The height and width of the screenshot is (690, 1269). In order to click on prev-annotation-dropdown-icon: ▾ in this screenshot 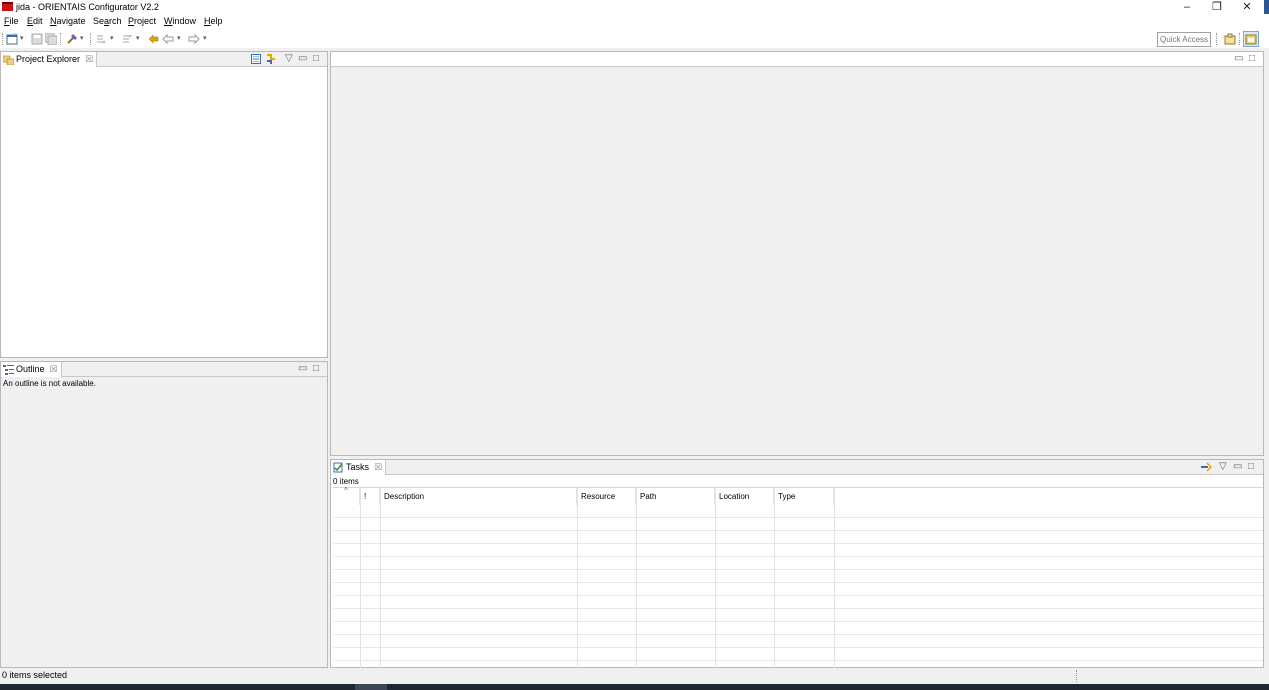, I will do `click(138, 38)`.